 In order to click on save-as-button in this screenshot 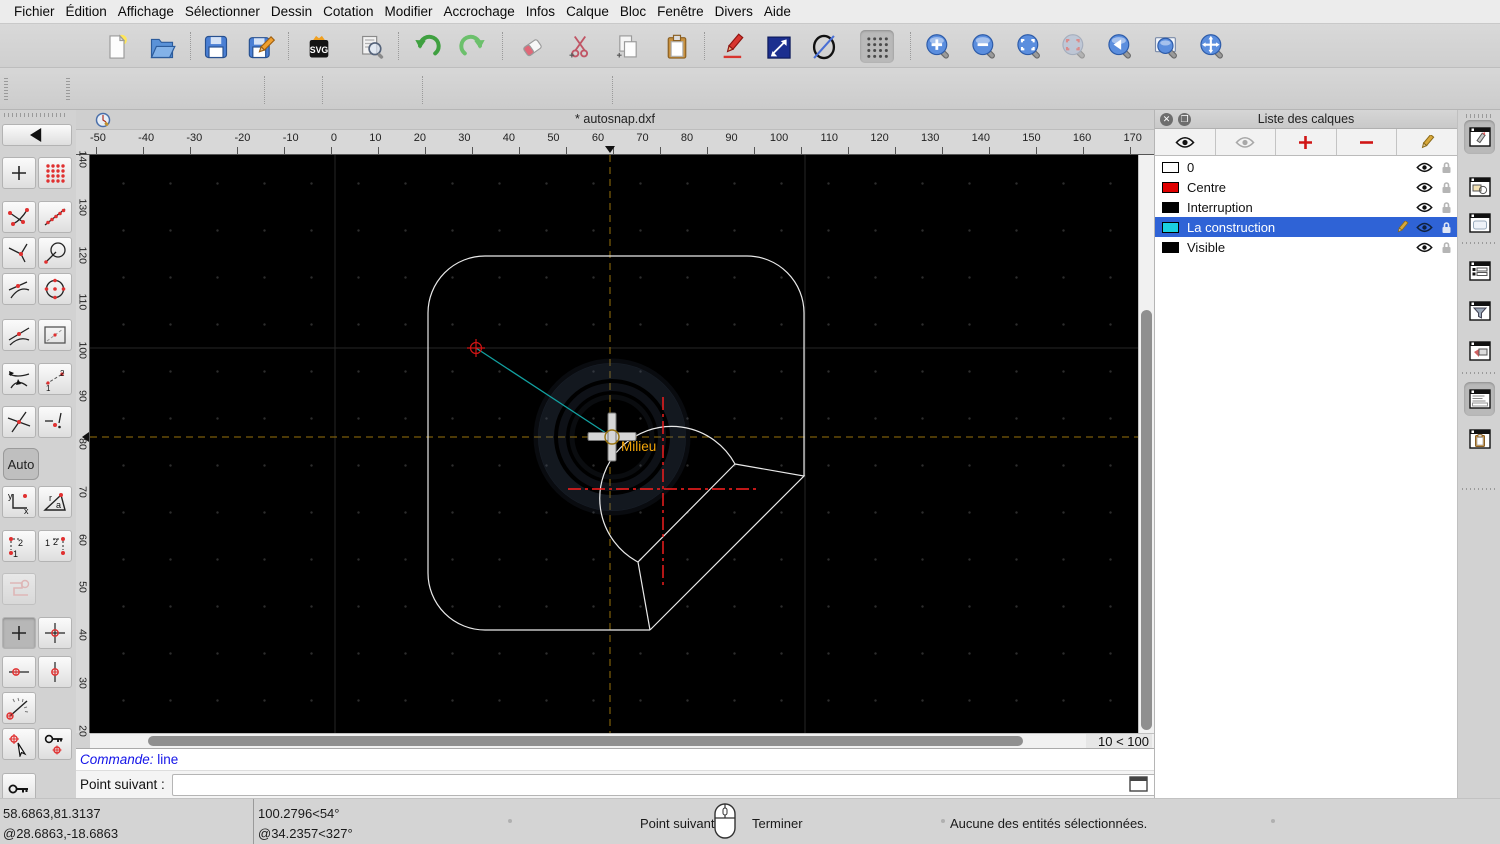, I will do `click(261, 46)`.